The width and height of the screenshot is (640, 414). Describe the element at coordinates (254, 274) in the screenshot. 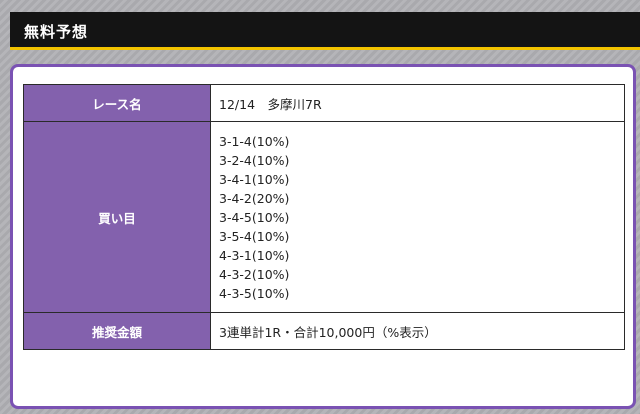

I see `bet-item: 4-3-2(10%)` at that location.